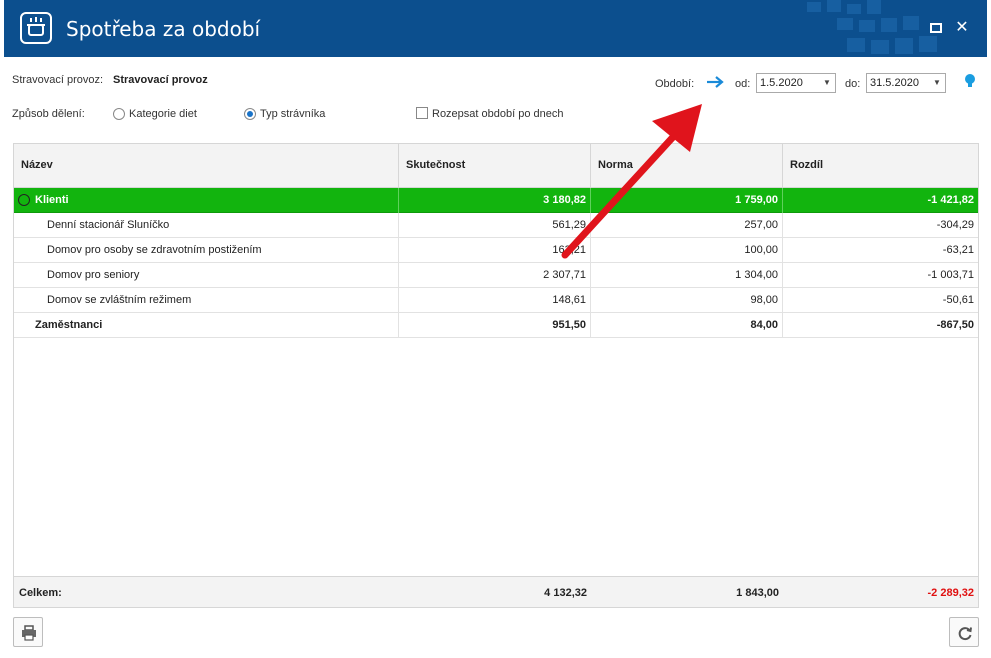 The height and width of the screenshot is (658, 991). I want to click on cell-skutecnost: 3 180,82, so click(495, 200).